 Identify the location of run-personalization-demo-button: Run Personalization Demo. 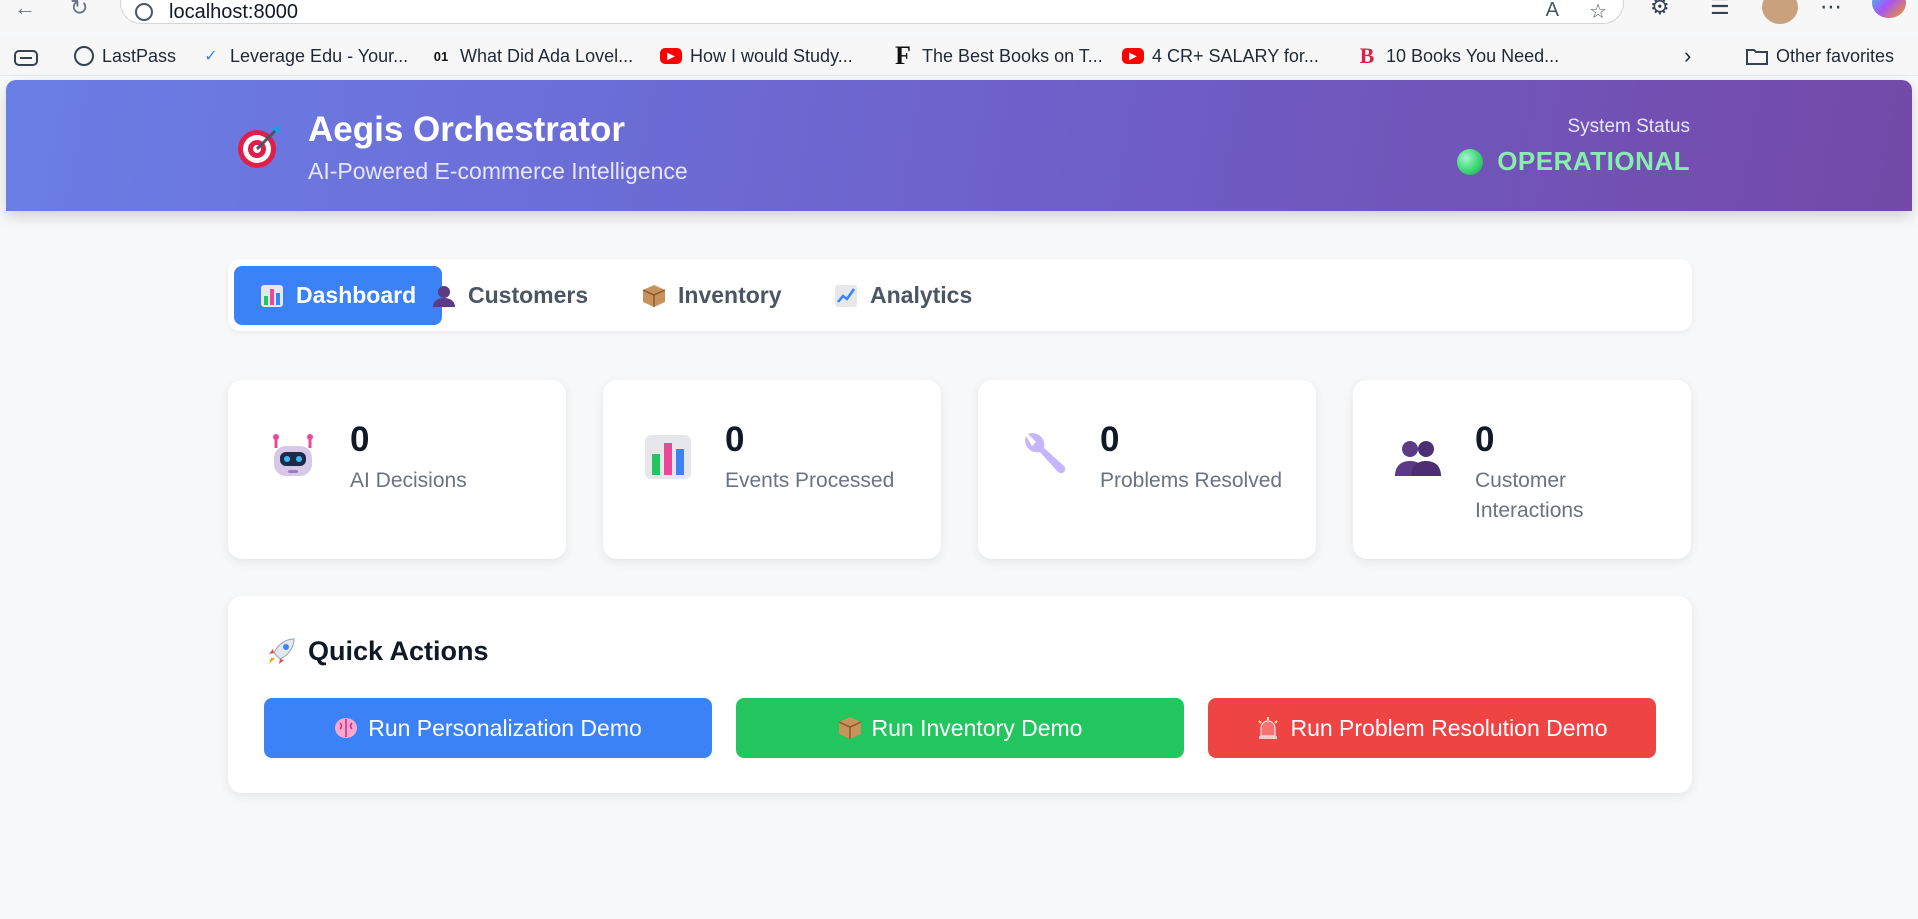
(488, 728).